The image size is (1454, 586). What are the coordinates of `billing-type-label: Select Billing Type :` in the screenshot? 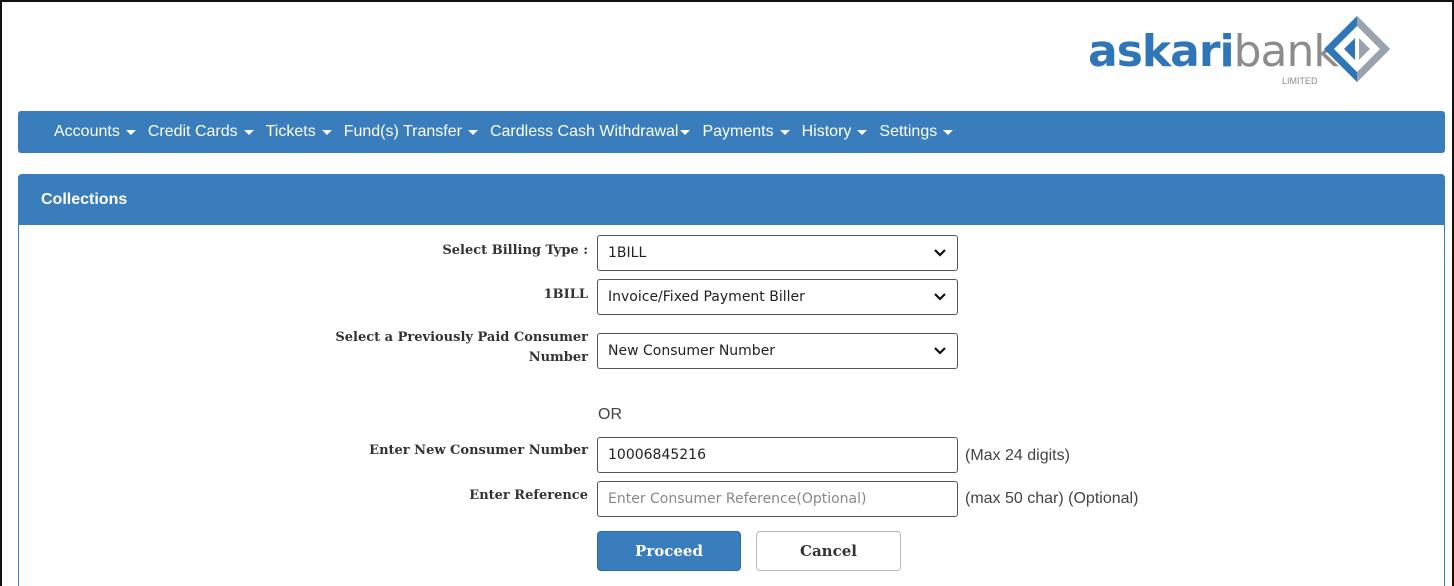 It's located at (515, 250).